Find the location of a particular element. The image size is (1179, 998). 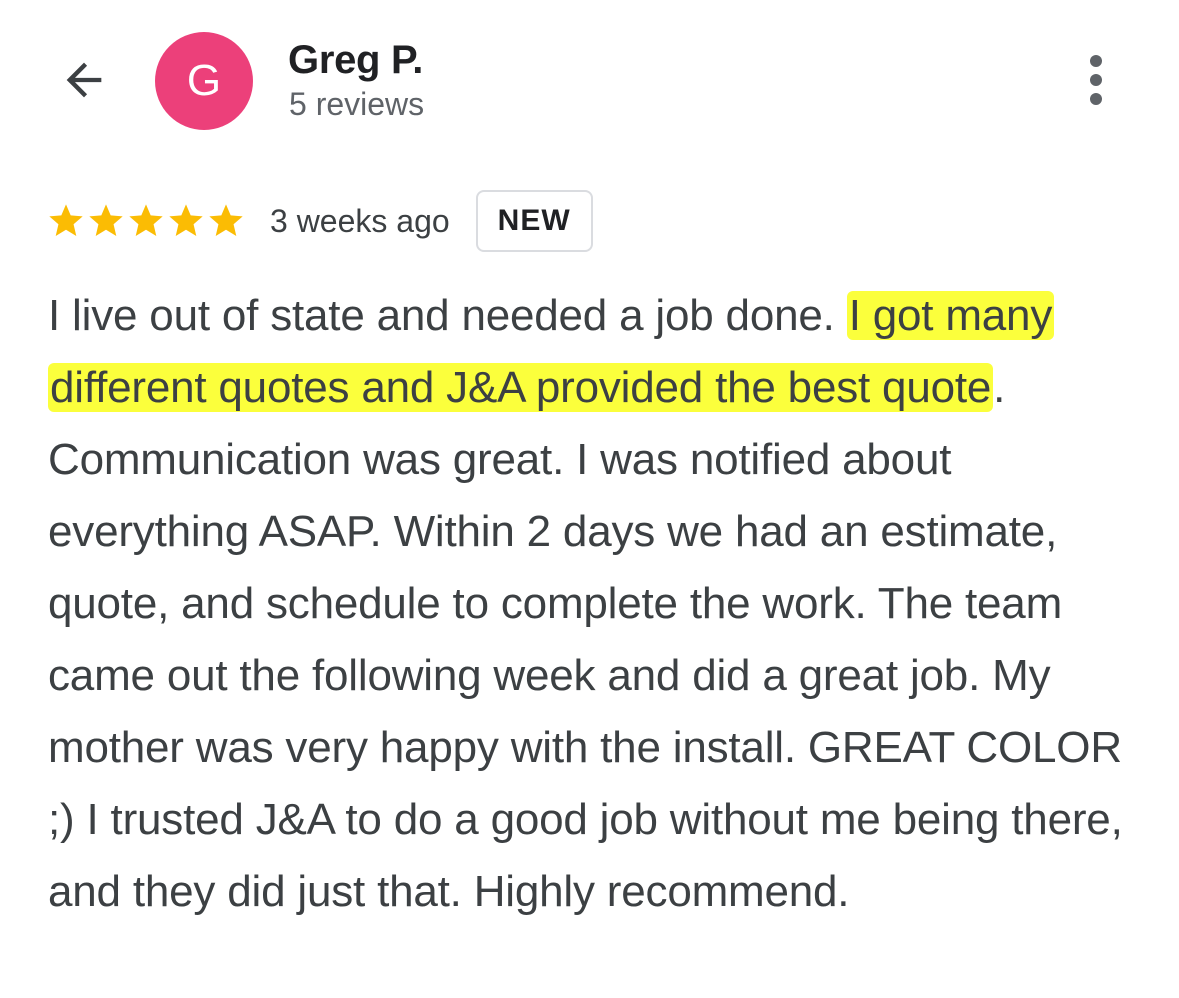

avatar-letter: G is located at coordinates (204, 80).